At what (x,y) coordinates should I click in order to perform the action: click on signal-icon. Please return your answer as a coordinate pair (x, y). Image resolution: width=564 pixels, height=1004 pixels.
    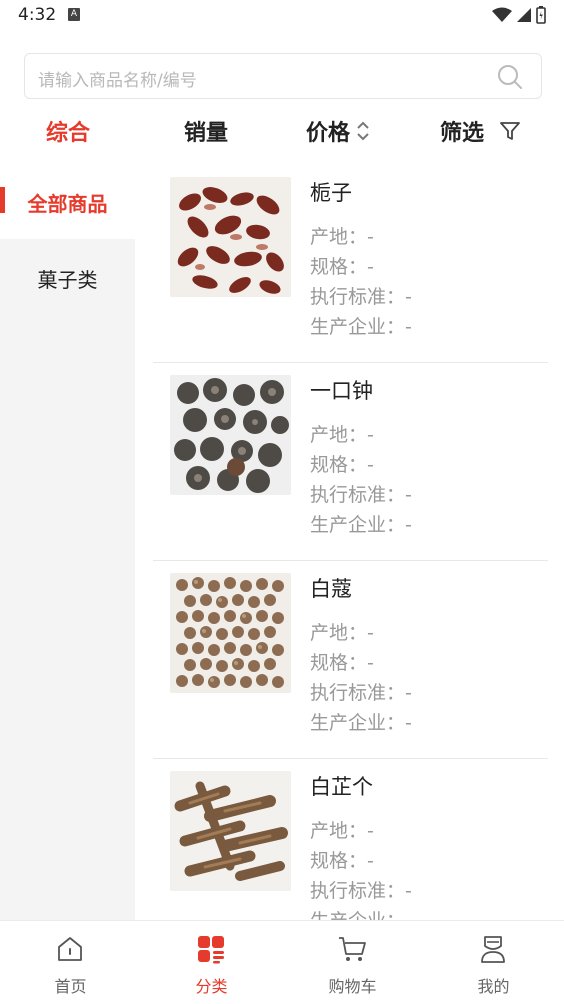
    Looking at the image, I should click on (524, 15).